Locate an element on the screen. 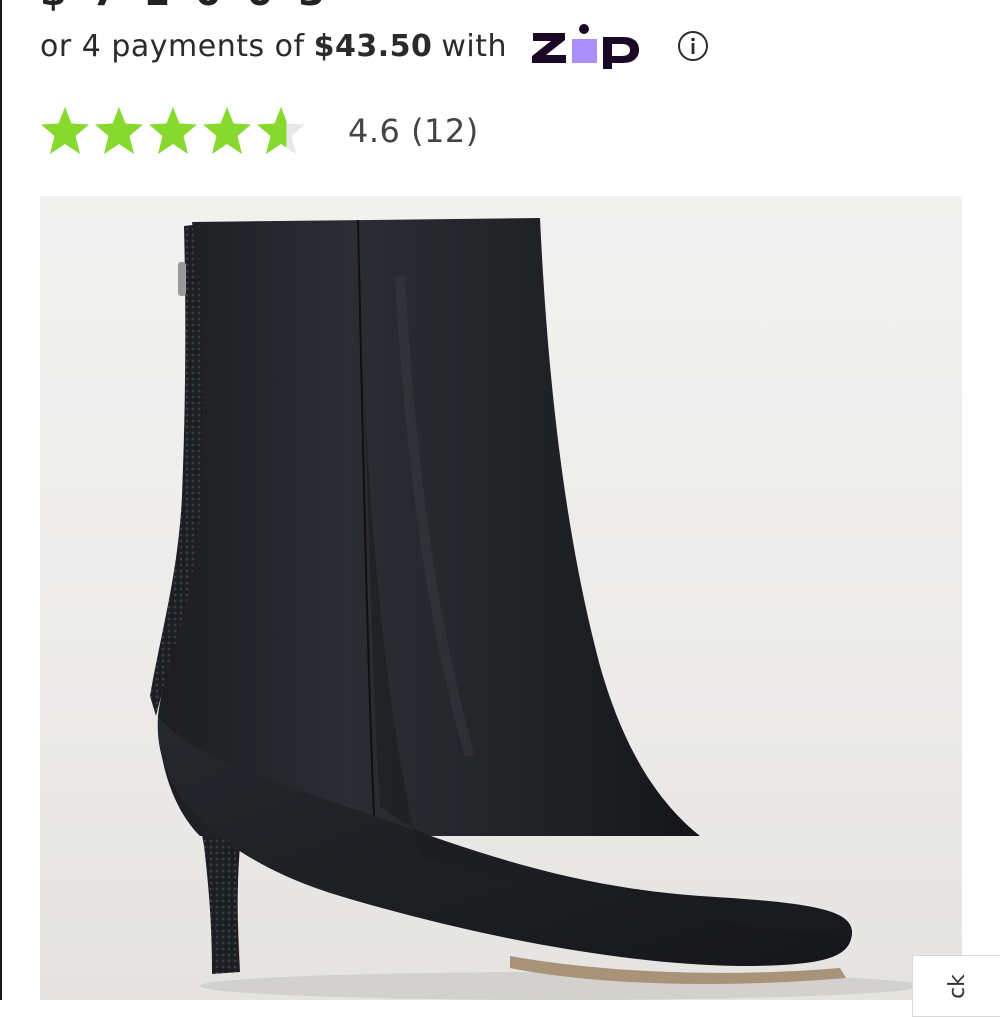  feedback-tab: ck is located at coordinates (956, 986).